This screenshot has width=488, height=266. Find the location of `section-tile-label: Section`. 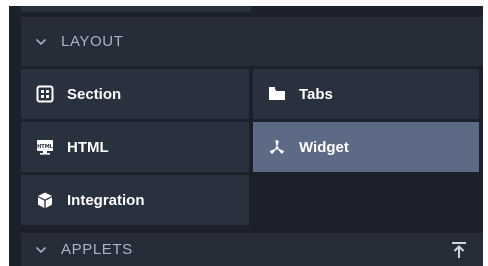

section-tile-label: Section is located at coordinates (94, 94).